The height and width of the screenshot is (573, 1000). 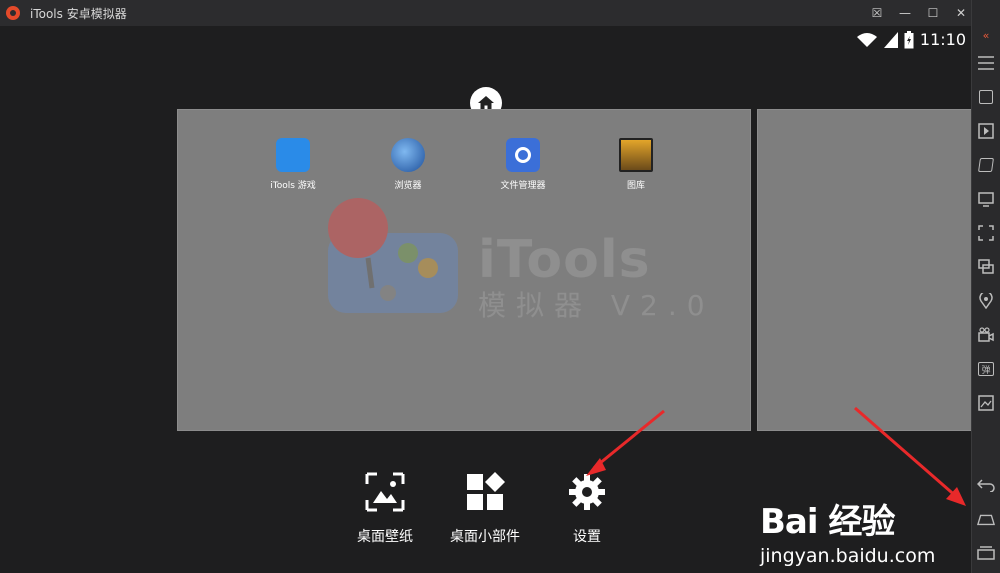 I want to click on video-button, so click(x=986, y=131).